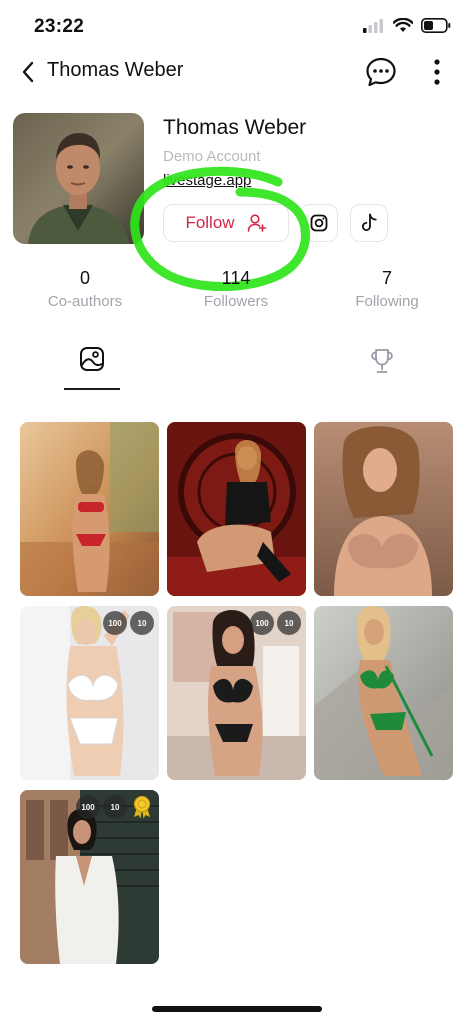 The width and height of the screenshot is (473, 1024). Describe the element at coordinates (387, 289) in the screenshot. I see `stat-following: 7 Following` at that location.